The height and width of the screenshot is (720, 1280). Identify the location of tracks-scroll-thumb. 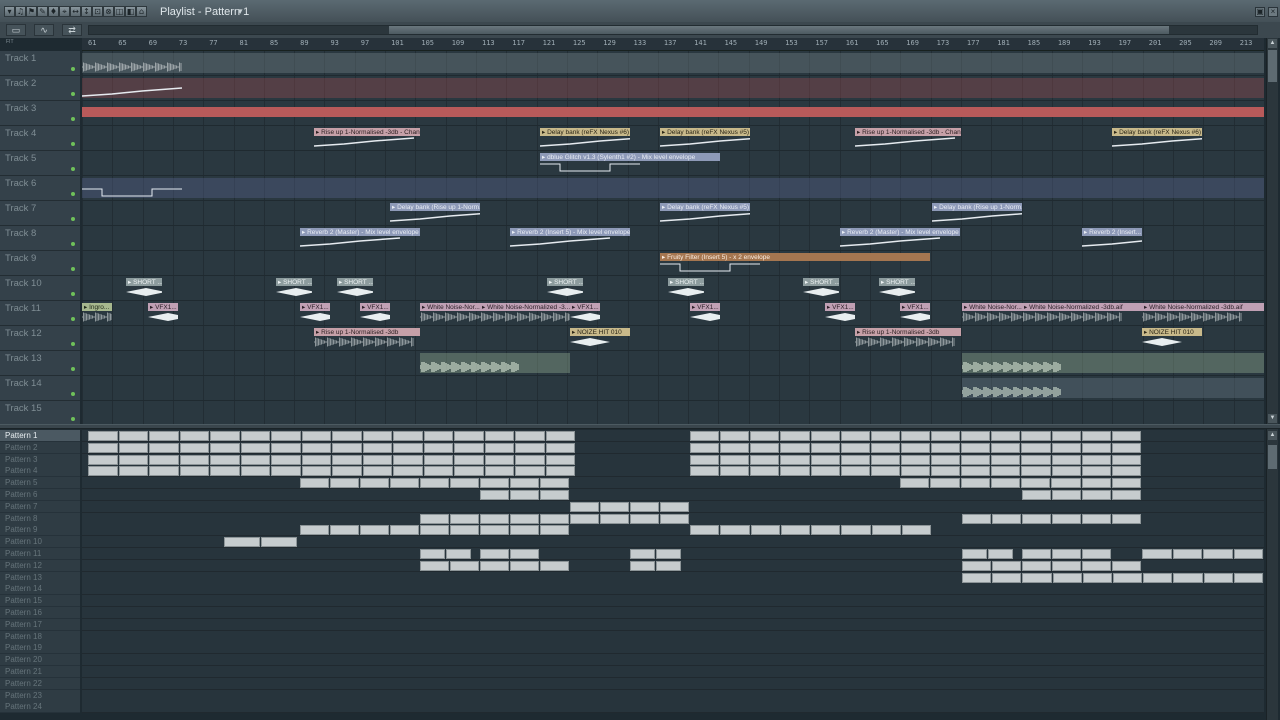
(1272, 66).